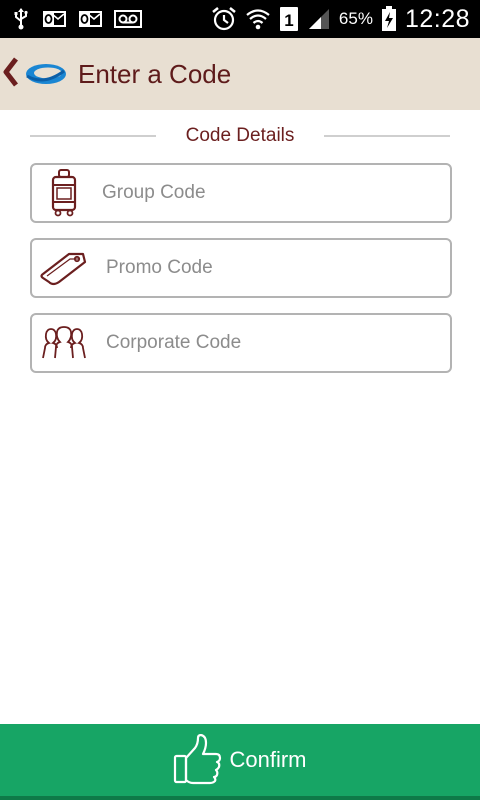 This screenshot has width=480, height=800. I want to click on confirm-label: Confirm, so click(268, 759).